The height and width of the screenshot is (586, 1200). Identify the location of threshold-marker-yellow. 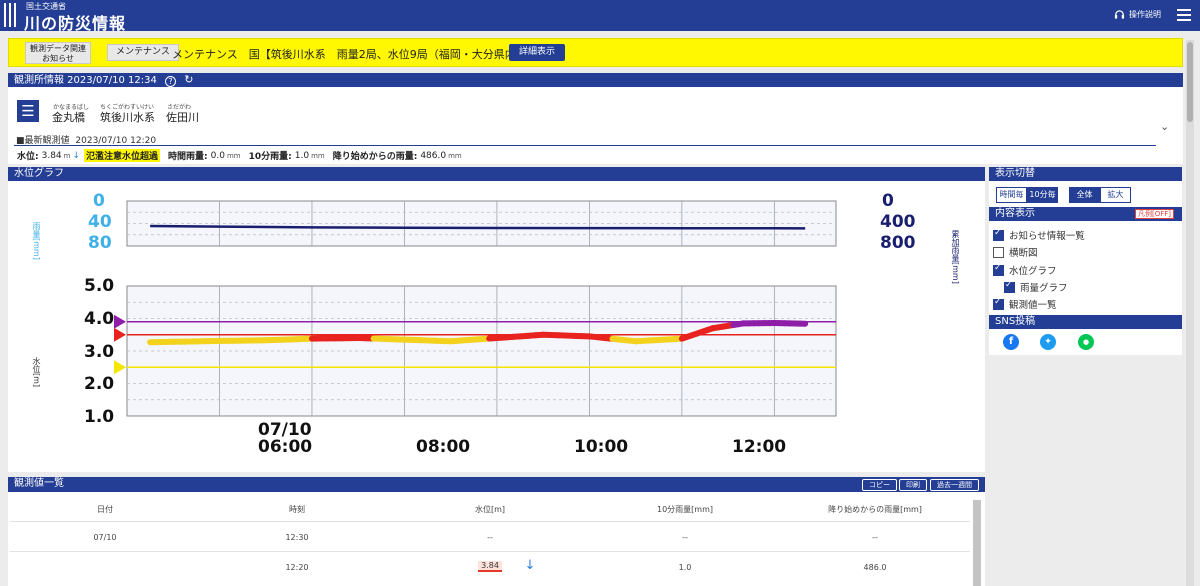
(120, 367).